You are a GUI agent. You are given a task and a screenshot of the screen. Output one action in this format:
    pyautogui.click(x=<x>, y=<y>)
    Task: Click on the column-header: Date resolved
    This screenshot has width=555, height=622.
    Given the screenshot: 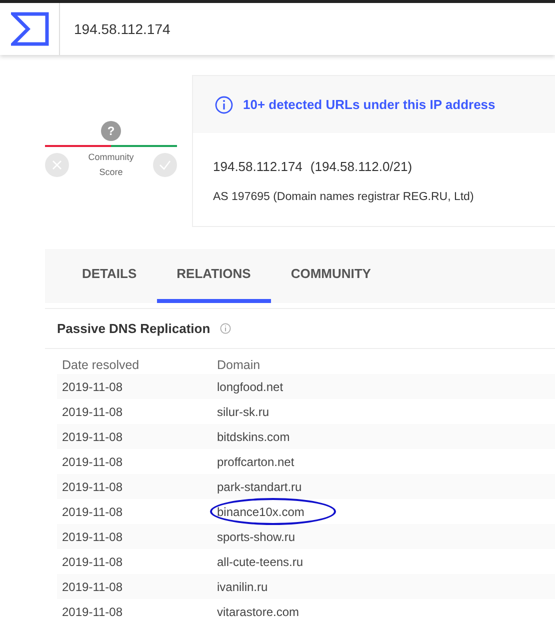 What is the action you would take?
    pyautogui.click(x=100, y=365)
    